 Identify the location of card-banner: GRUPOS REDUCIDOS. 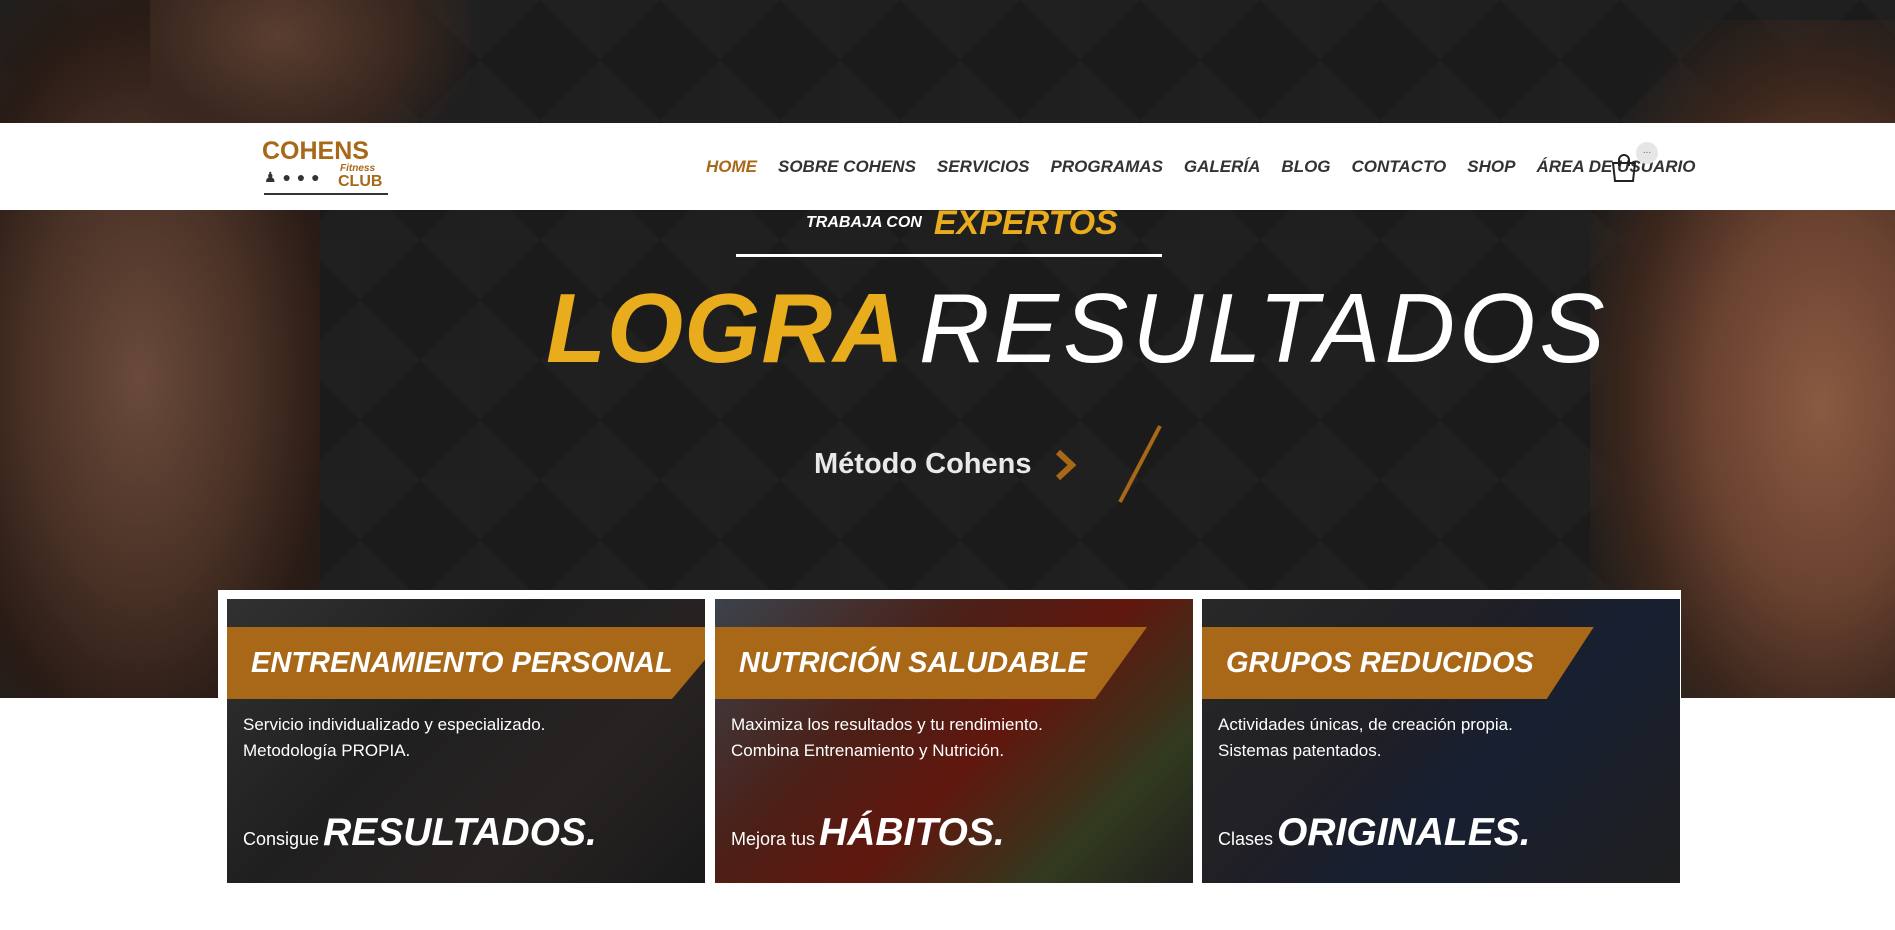
(1398, 663).